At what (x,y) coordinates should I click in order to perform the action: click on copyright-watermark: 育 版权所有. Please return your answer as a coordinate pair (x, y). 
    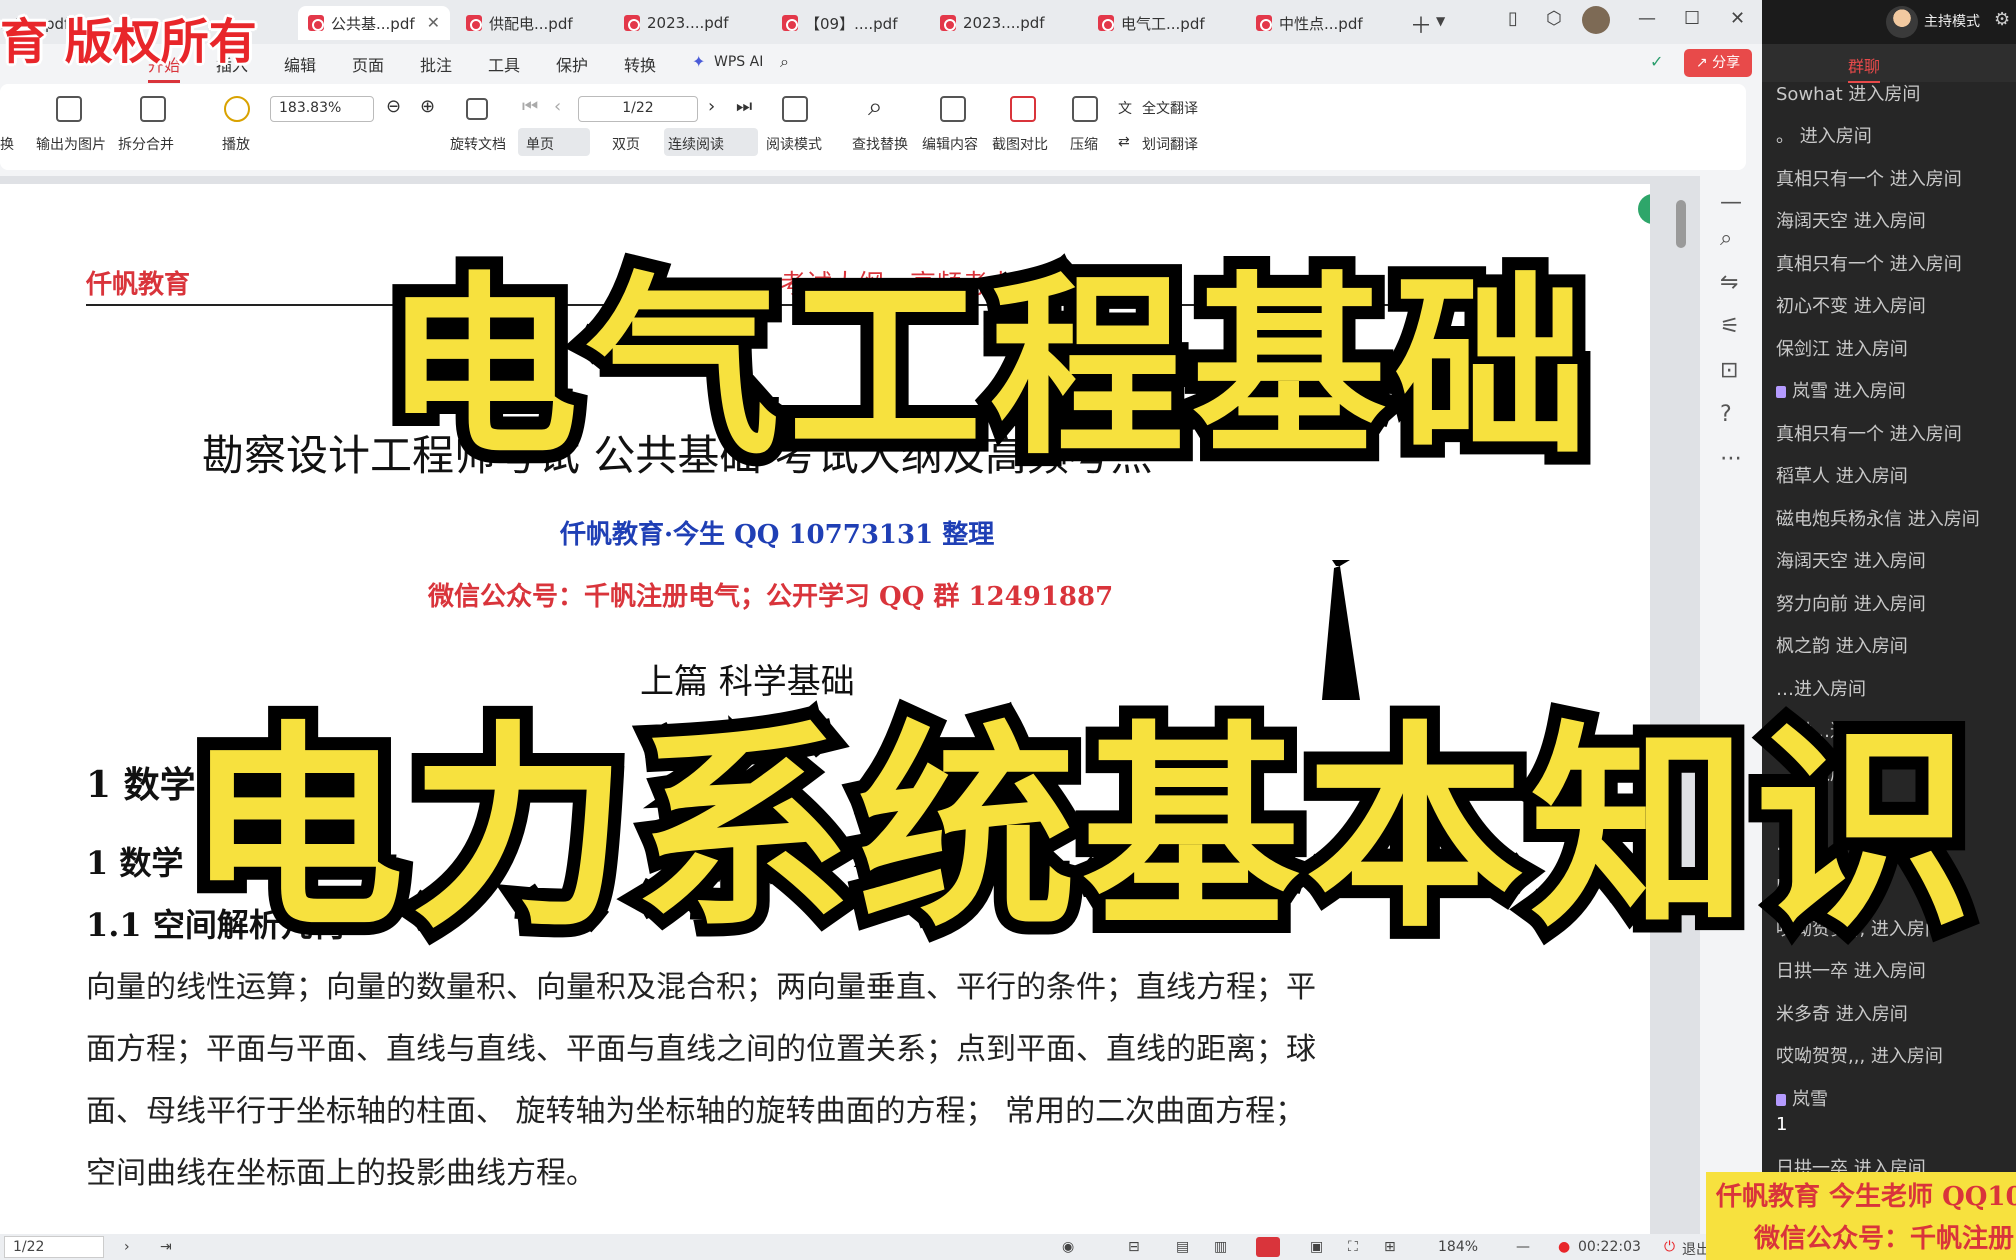
    Looking at the image, I should click on (128, 42).